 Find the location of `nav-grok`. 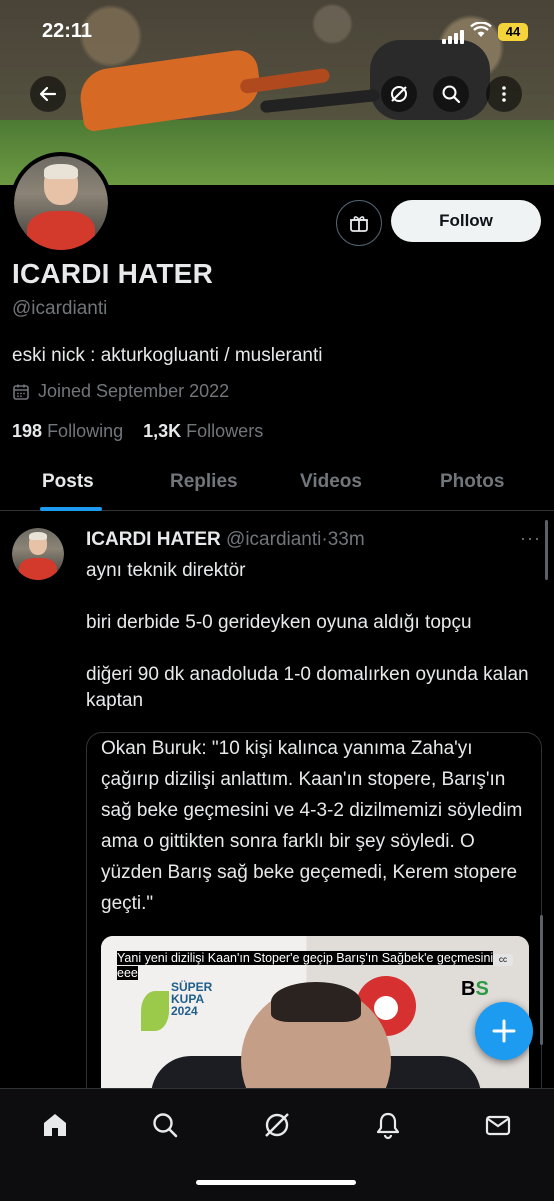

nav-grok is located at coordinates (277, 1125).